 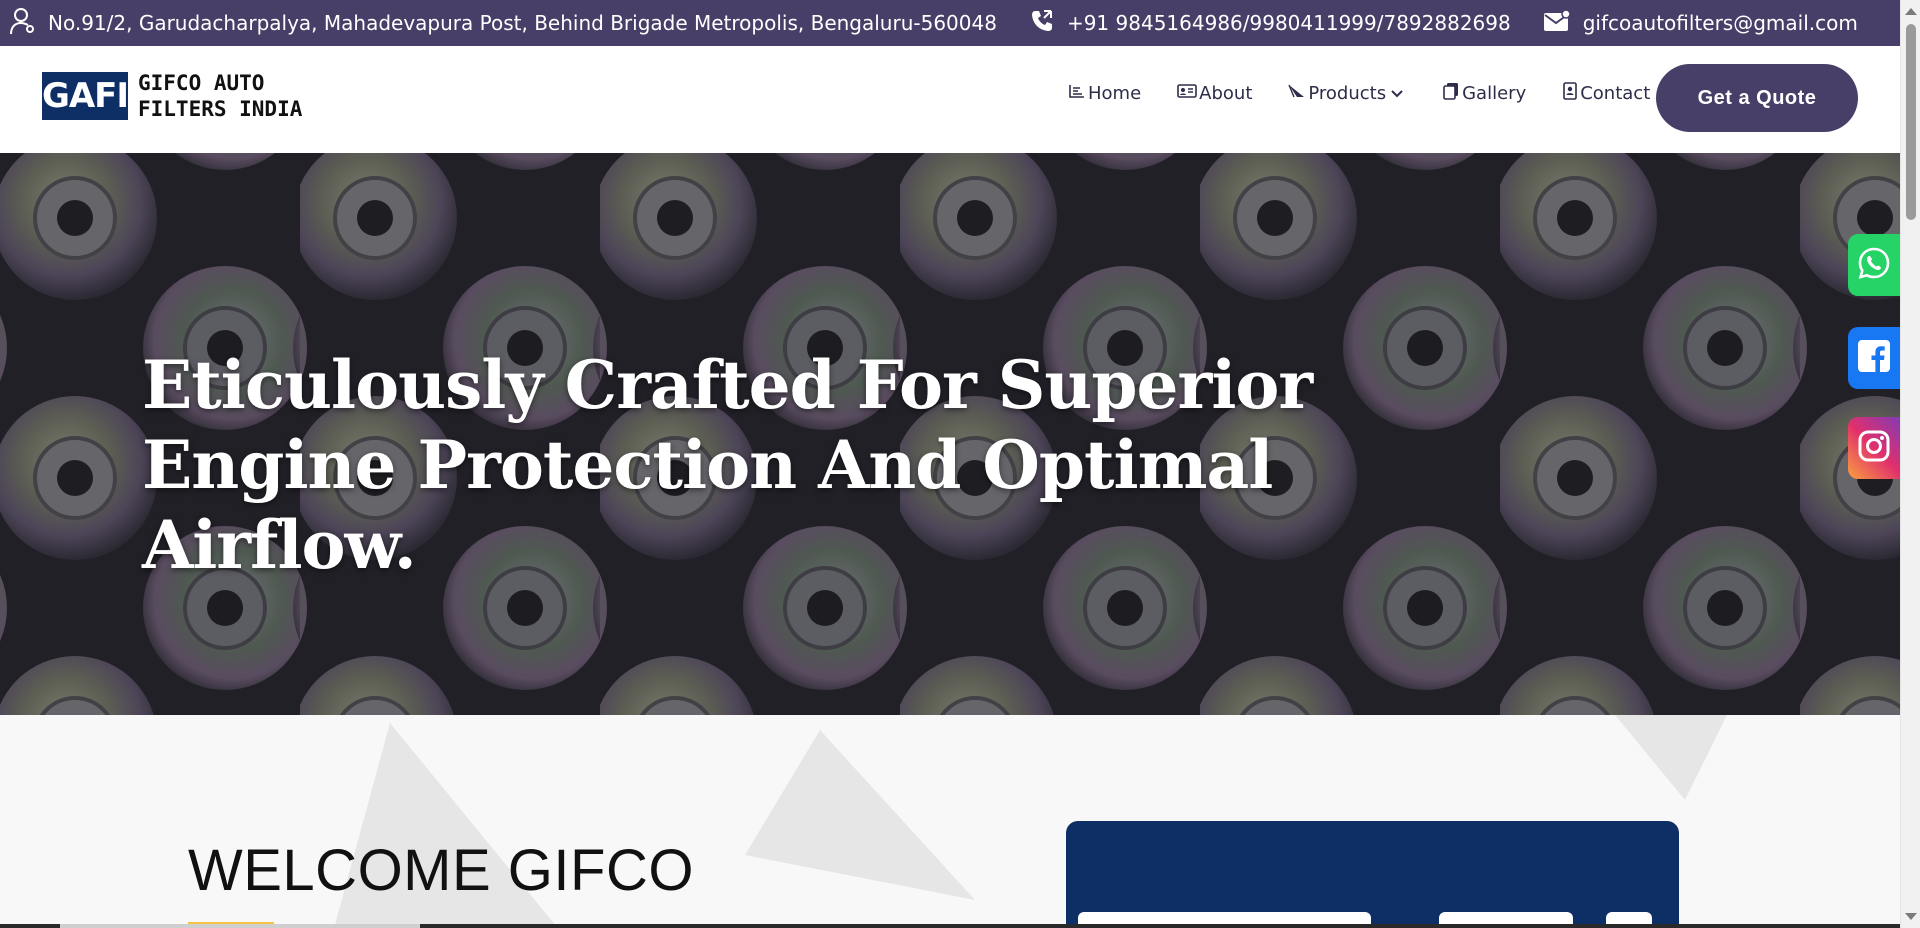 What do you see at coordinates (1398, 93) in the screenshot?
I see `chevron-down-icon` at bounding box center [1398, 93].